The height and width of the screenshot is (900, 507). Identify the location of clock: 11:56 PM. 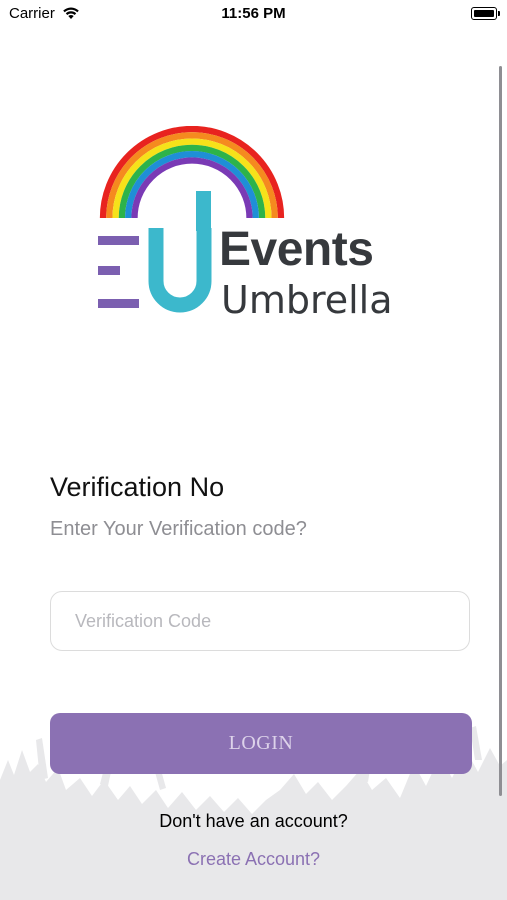
(253, 13).